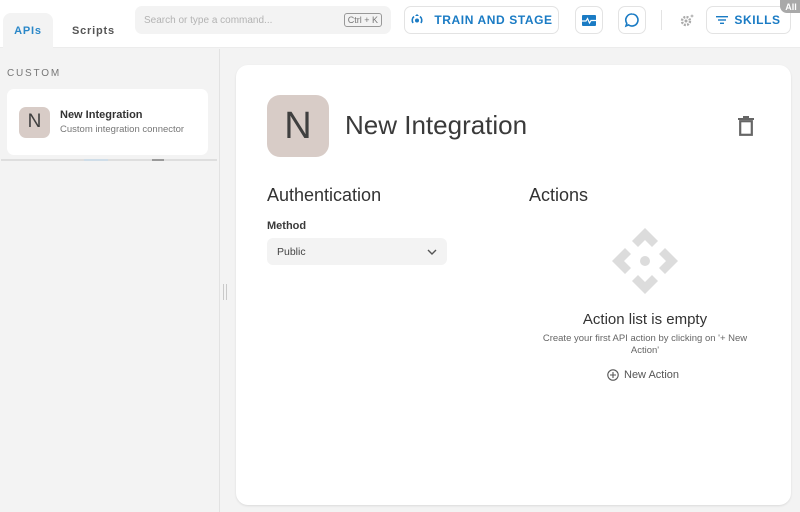 This screenshot has height=512, width=800. I want to click on method-value: Public, so click(291, 251).